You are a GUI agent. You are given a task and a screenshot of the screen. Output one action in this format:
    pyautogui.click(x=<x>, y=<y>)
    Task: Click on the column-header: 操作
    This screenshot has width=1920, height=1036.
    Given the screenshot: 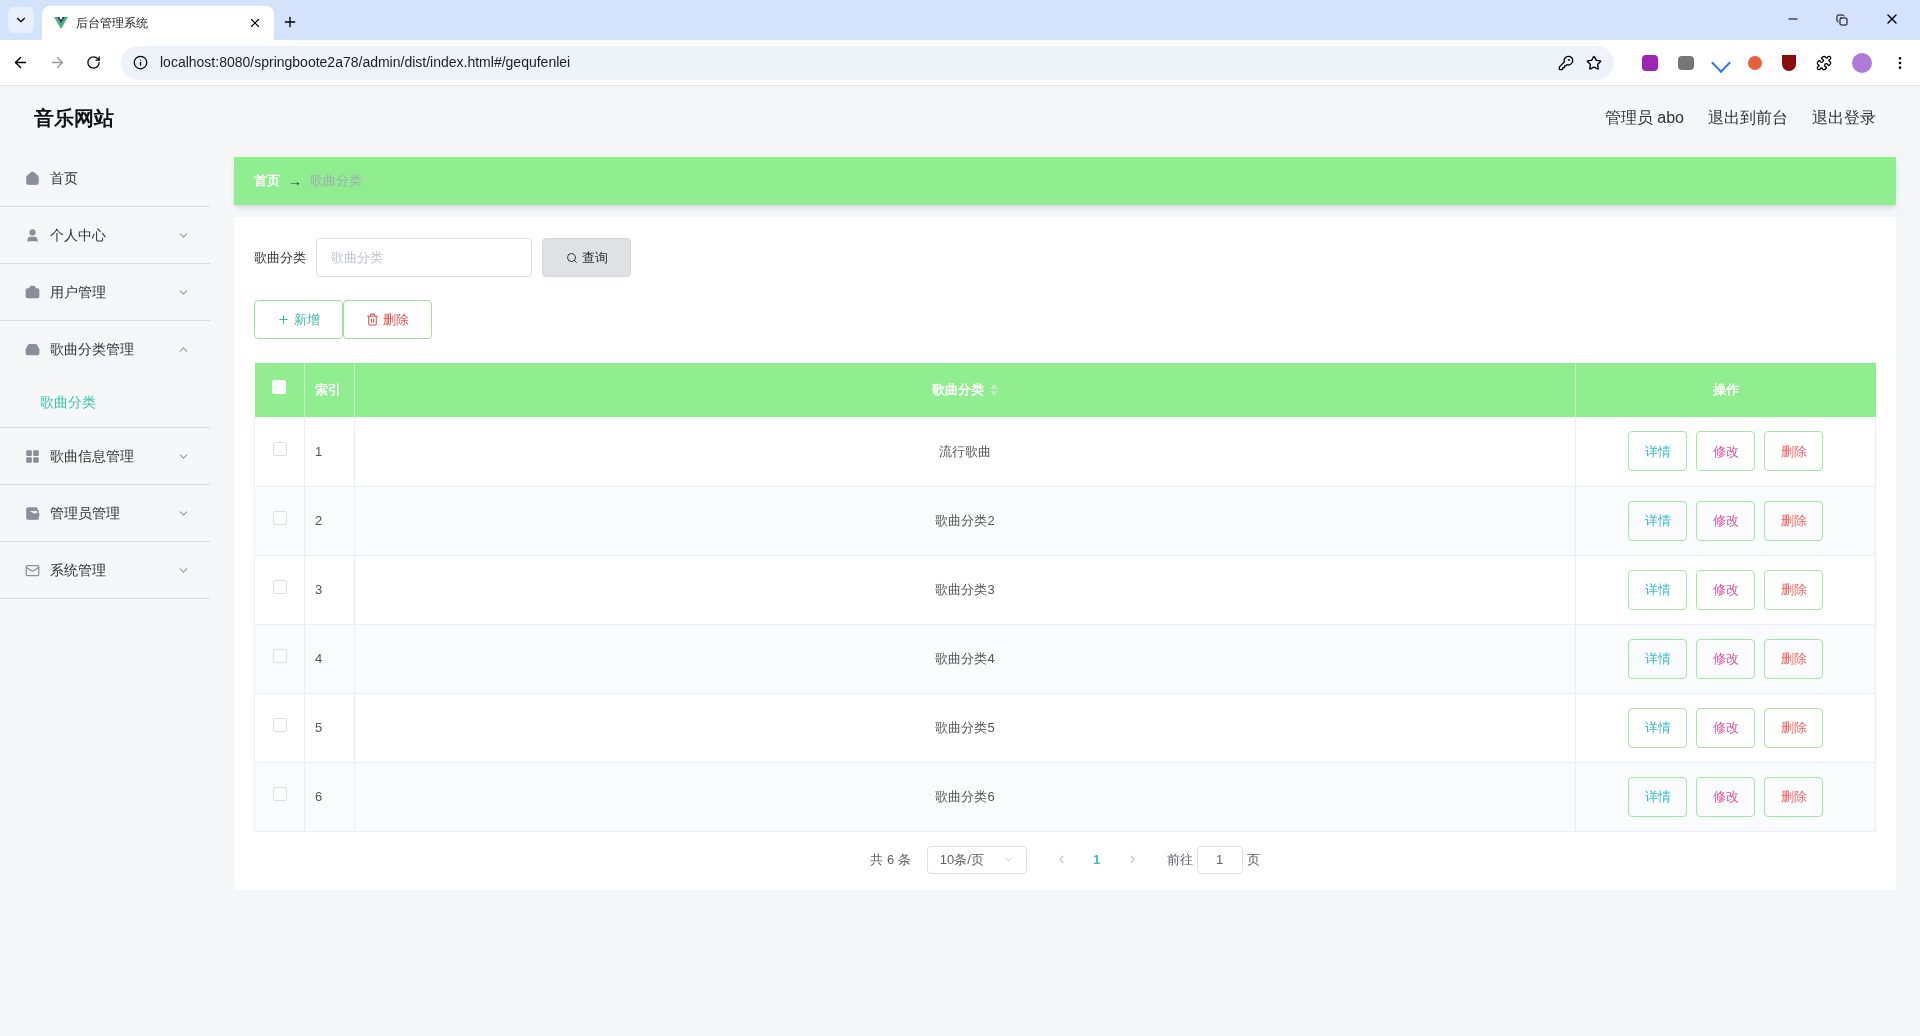 What is the action you would take?
    pyautogui.click(x=1725, y=390)
    